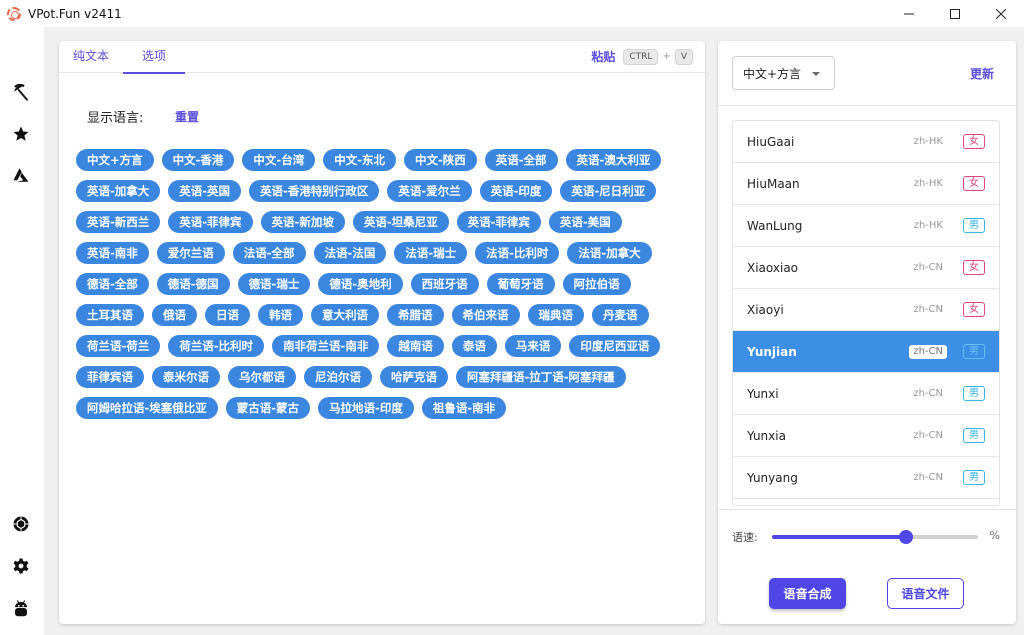 The width and height of the screenshot is (1024, 635). Describe the element at coordinates (520, 284) in the screenshot. I see `language-chip: 葡萄牙语` at that location.